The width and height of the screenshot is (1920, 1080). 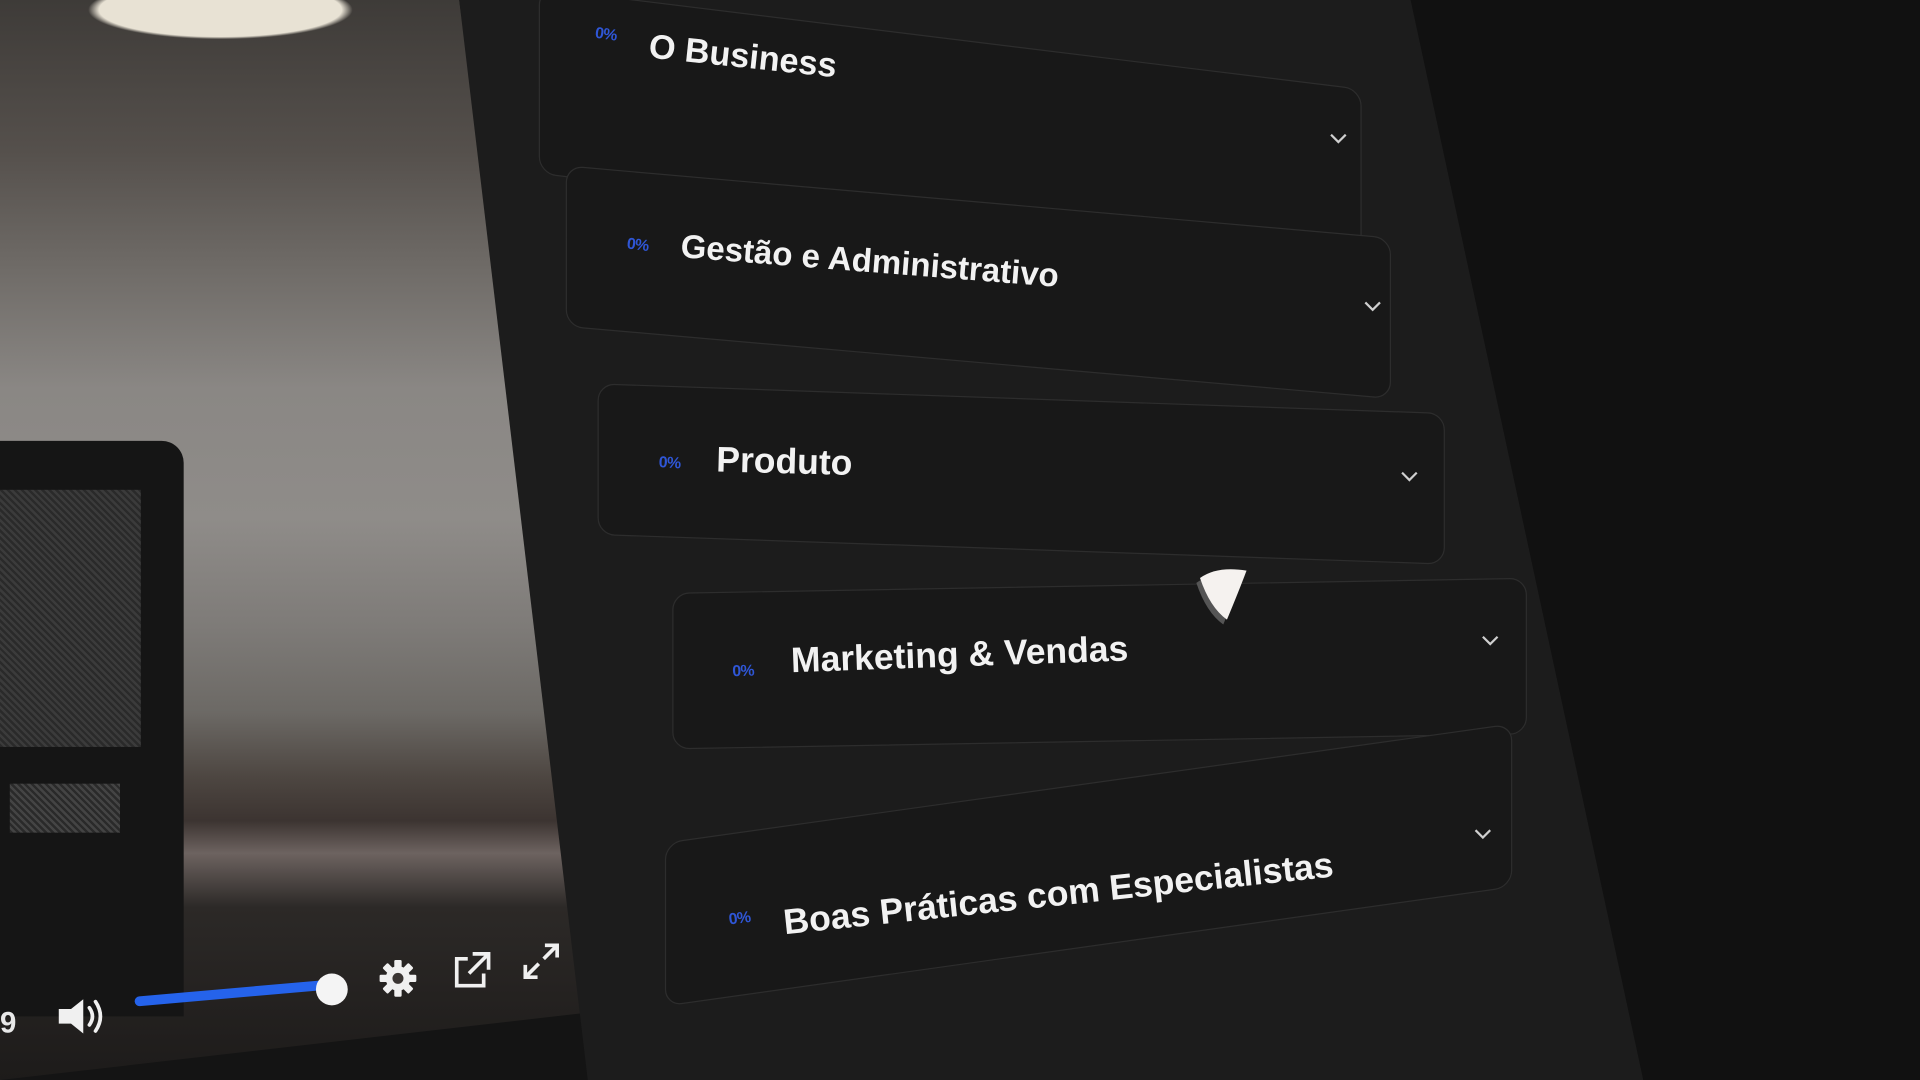 I want to click on expand-icon, so click(x=541, y=961).